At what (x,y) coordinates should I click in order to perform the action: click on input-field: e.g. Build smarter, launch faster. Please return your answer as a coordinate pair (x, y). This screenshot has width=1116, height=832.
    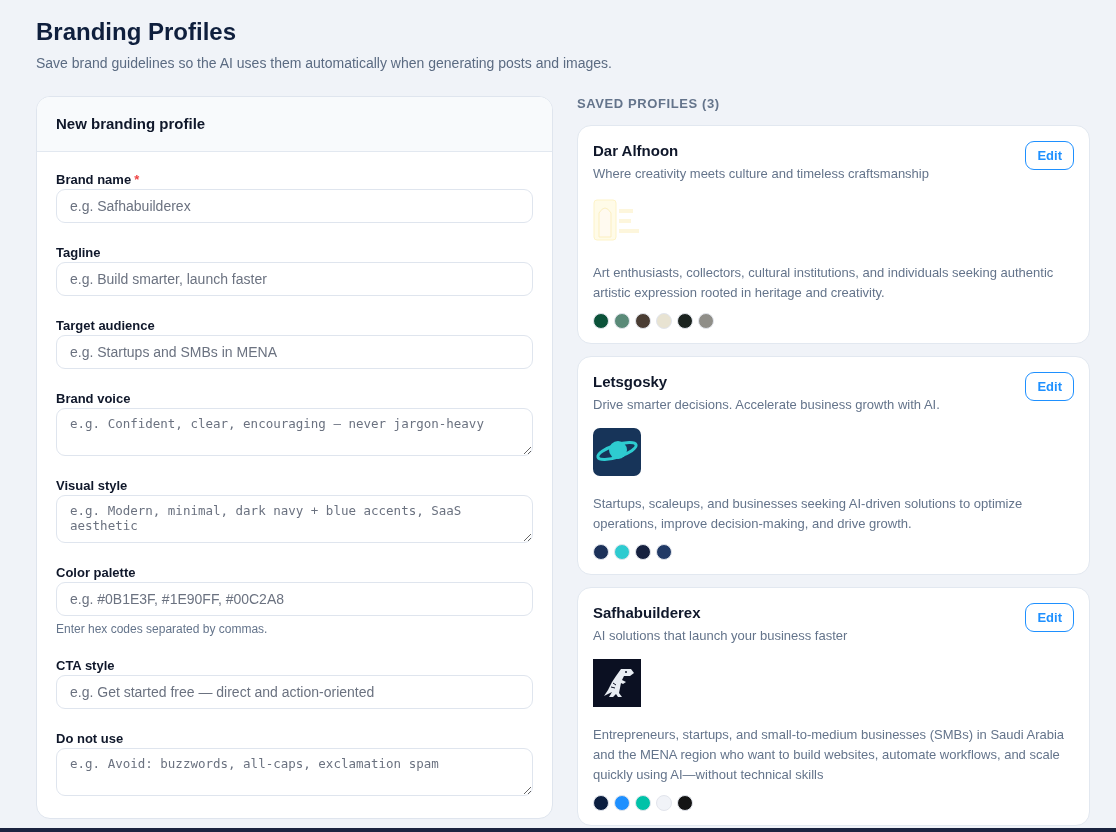
    Looking at the image, I should click on (294, 279).